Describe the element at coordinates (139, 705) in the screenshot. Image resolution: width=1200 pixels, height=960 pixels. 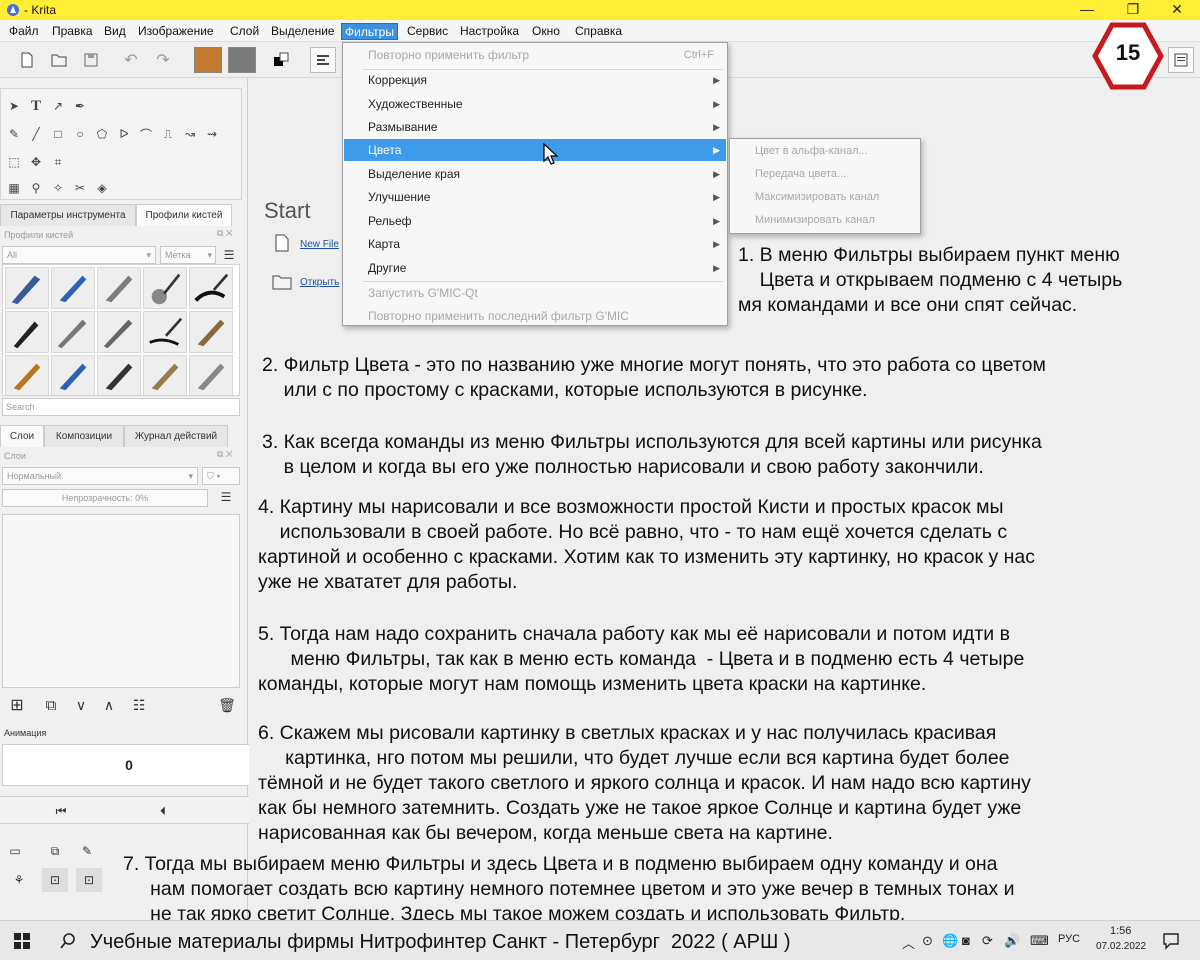
I see `layer-properties-icon: ☷` at that location.